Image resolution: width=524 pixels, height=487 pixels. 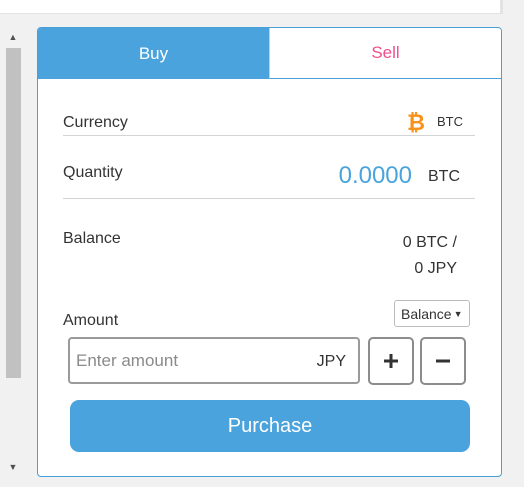 I want to click on plus-icon, so click(x=391, y=361).